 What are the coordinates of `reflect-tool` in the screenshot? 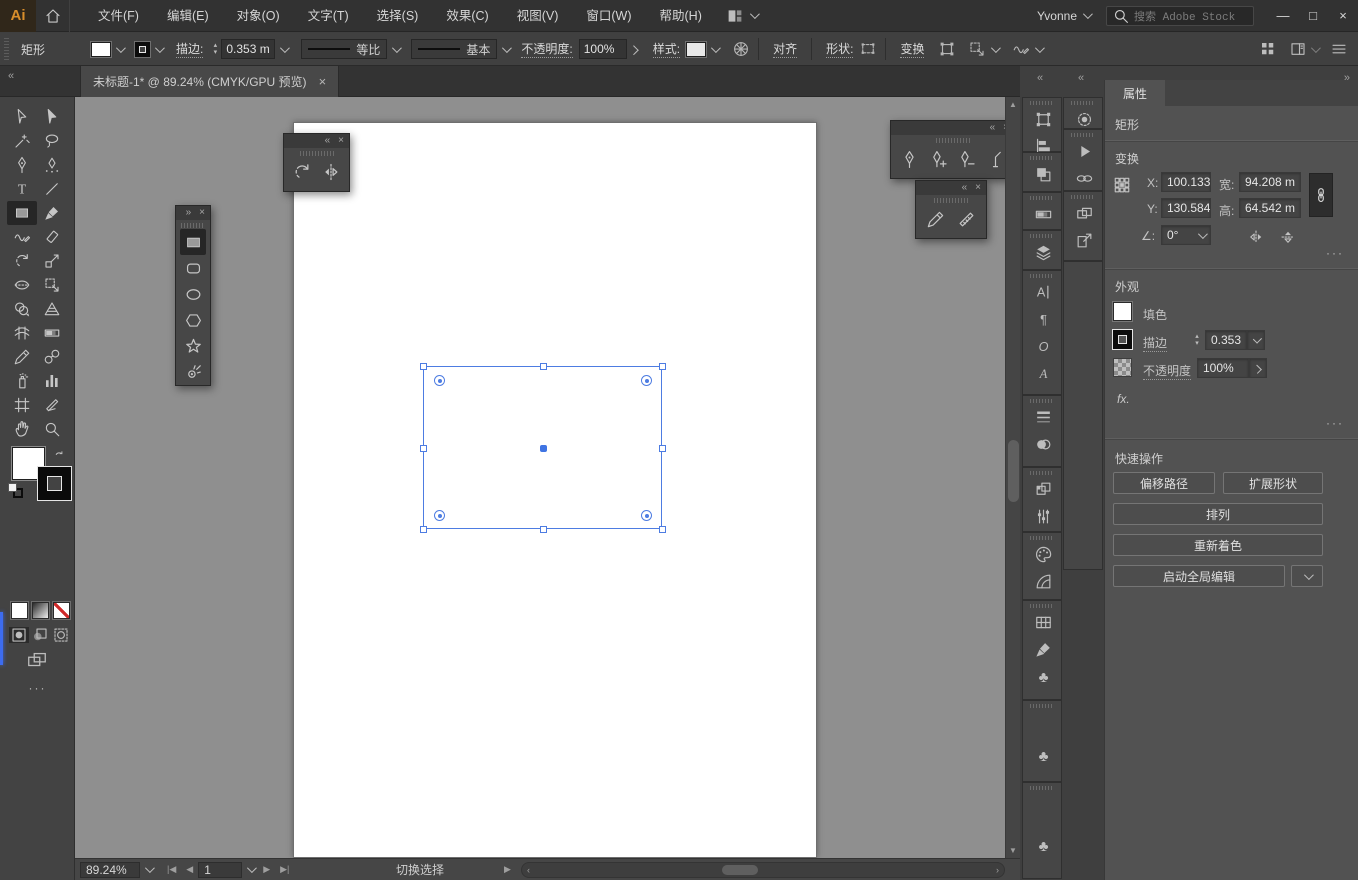 It's located at (331, 172).